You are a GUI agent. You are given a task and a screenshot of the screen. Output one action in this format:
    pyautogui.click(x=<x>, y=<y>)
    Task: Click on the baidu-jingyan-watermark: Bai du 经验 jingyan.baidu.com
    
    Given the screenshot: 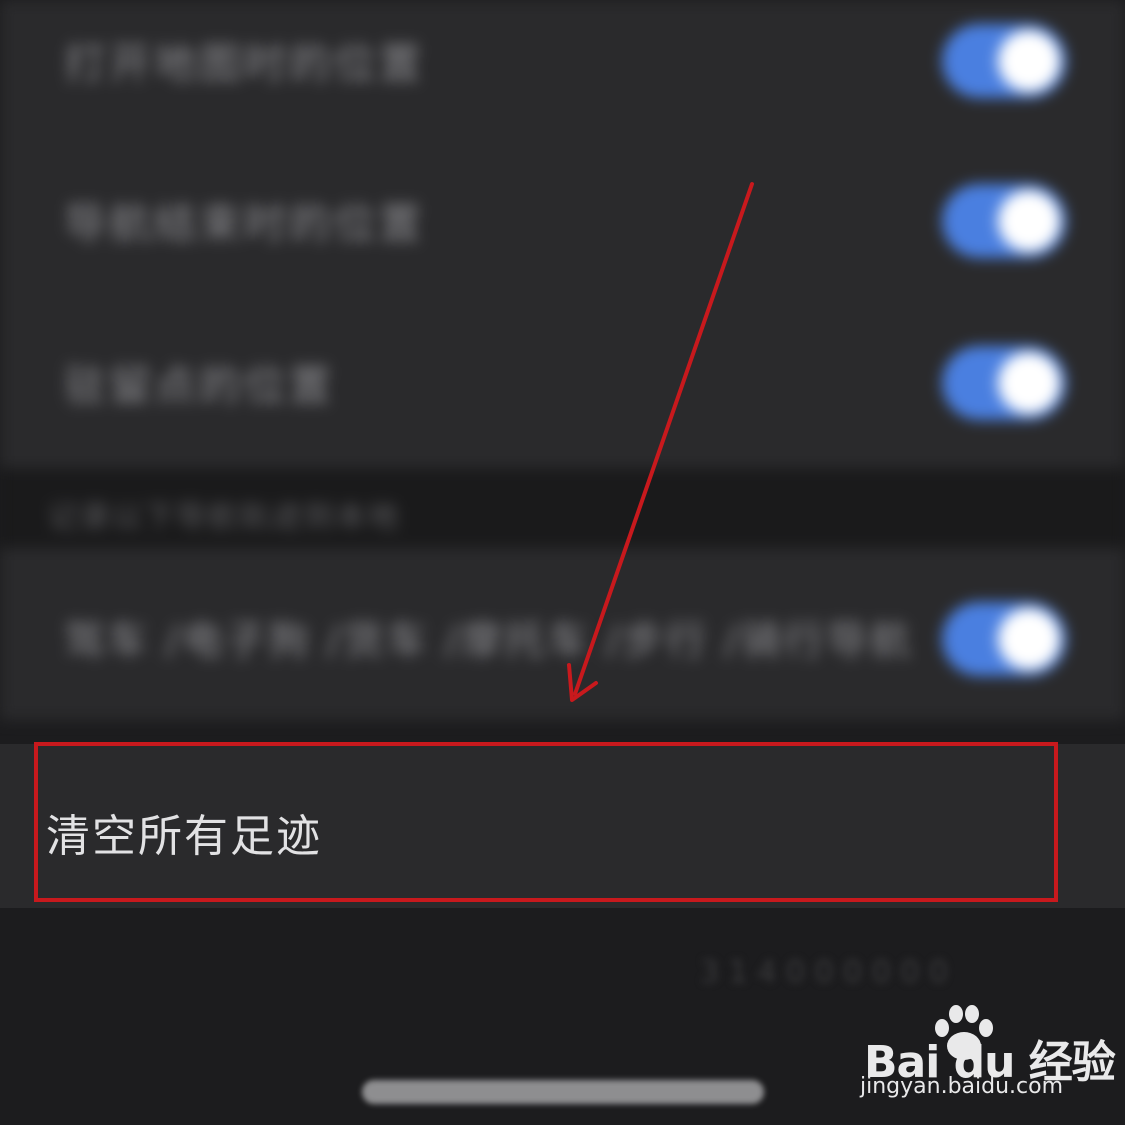 What is the action you would take?
    pyautogui.click(x=988, y=1054)
    